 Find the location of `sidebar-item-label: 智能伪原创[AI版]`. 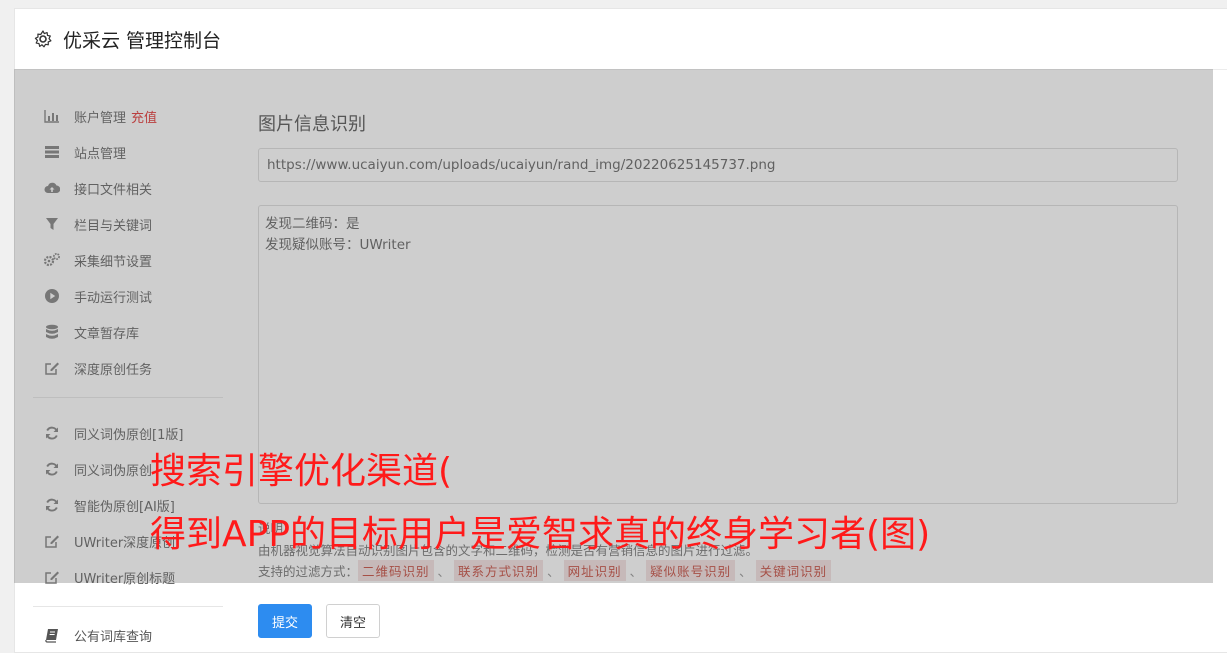

sidebar-item-label: 智能伪原创[AI版] is located at coordinates (124, 507).